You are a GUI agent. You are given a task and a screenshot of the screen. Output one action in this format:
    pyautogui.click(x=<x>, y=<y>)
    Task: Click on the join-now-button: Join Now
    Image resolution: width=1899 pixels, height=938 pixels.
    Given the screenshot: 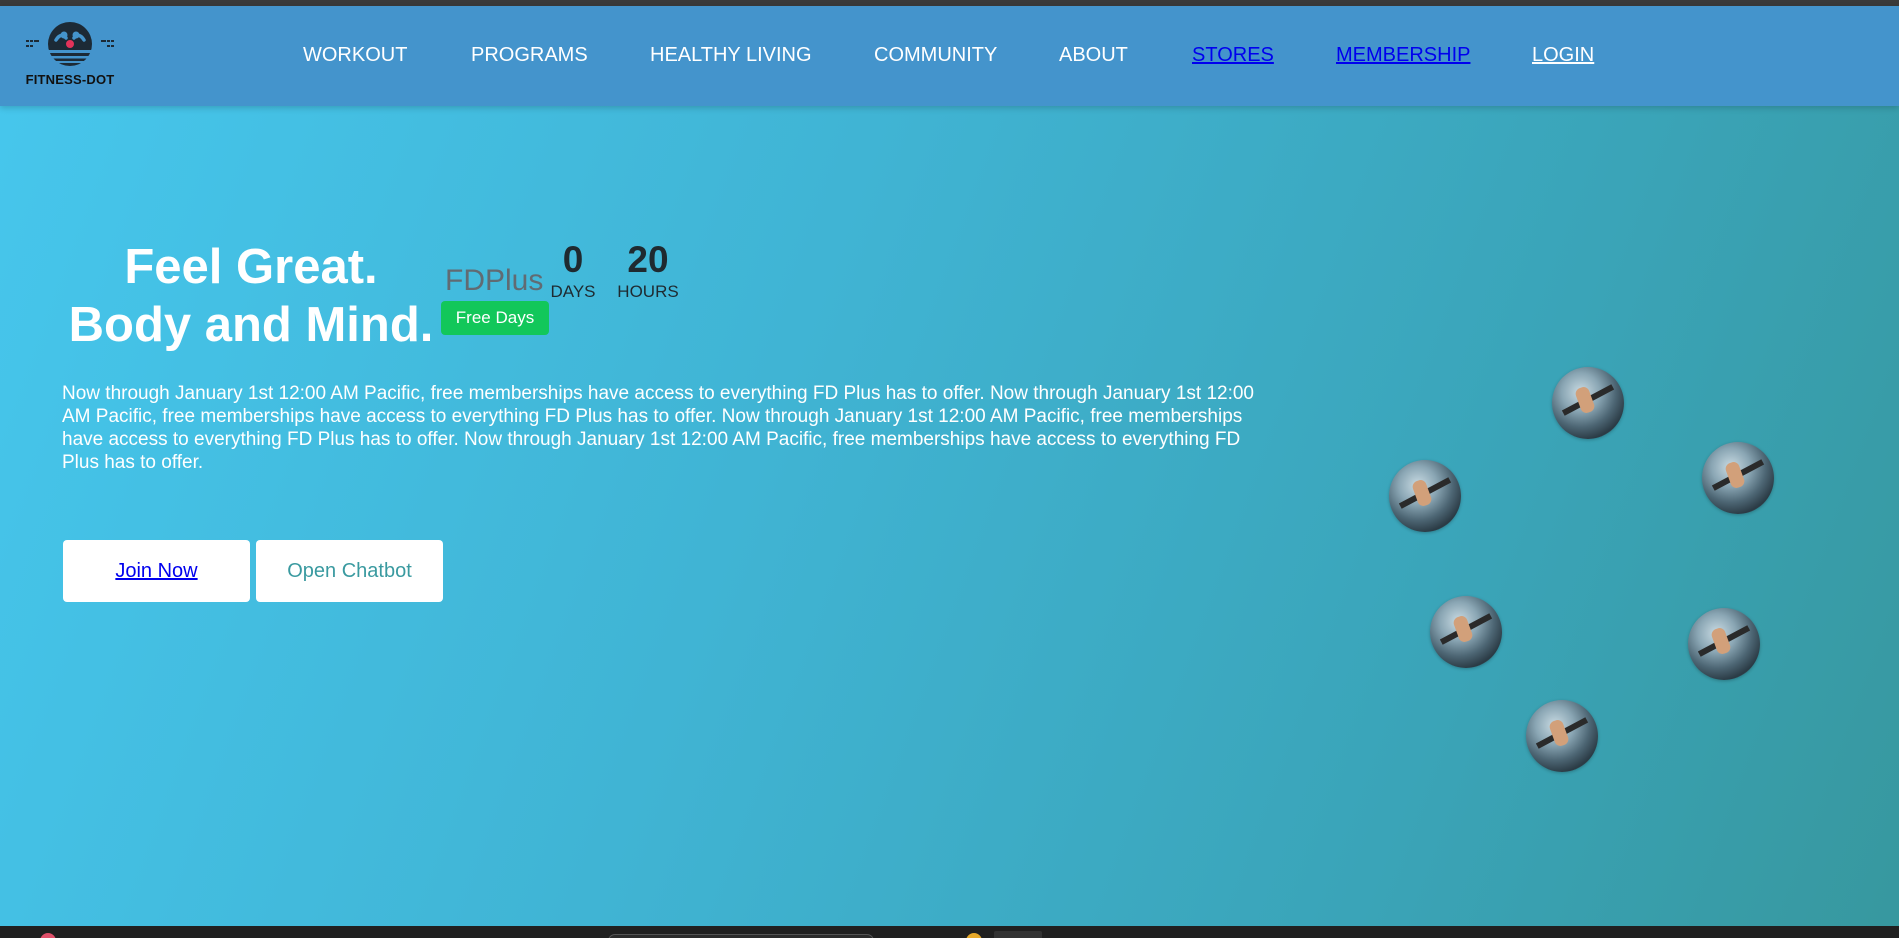 What is the action you would take?
    pyautogui.click(x=156, y=571)
    